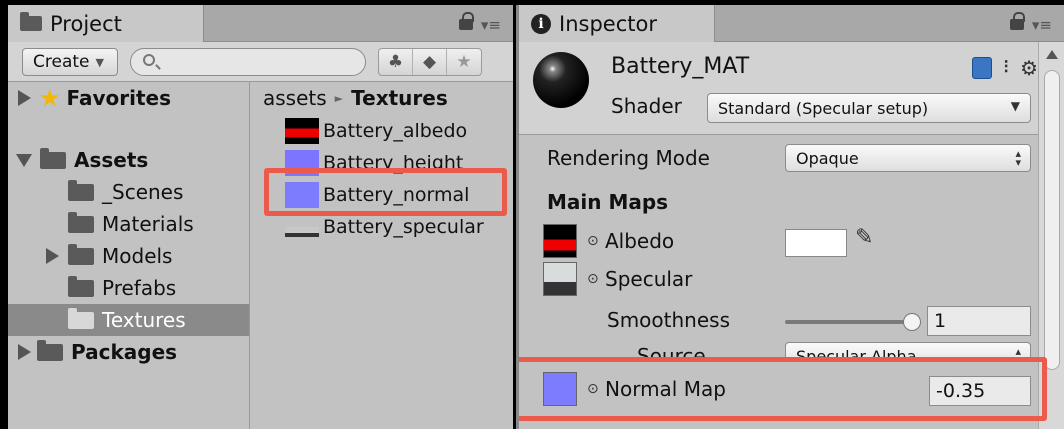 The image size is (1064, 429). I want to click on gear-icon: ⚙, so click(1029, 68).